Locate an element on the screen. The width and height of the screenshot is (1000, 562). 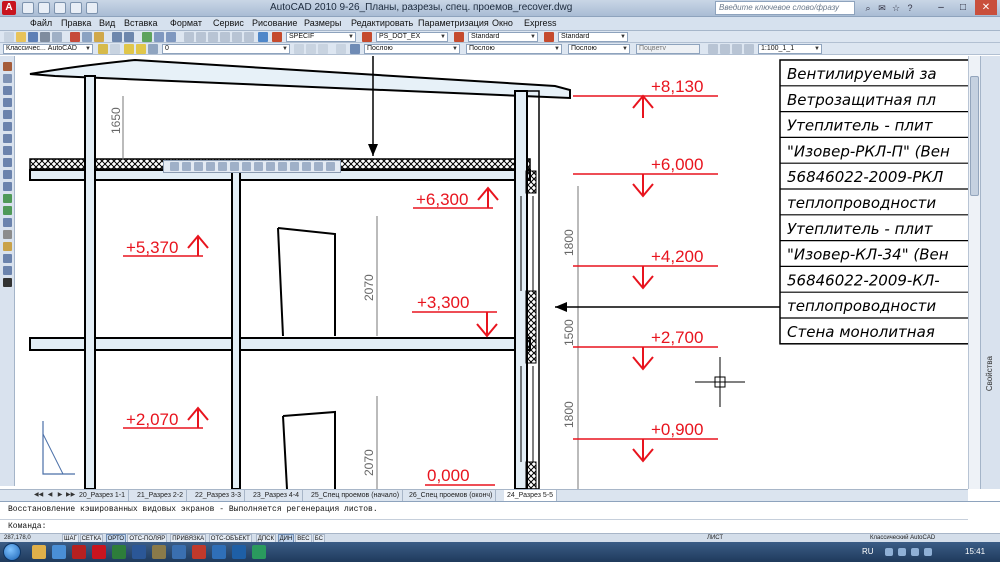
make-block-icon is located at coordinates (7, 210).